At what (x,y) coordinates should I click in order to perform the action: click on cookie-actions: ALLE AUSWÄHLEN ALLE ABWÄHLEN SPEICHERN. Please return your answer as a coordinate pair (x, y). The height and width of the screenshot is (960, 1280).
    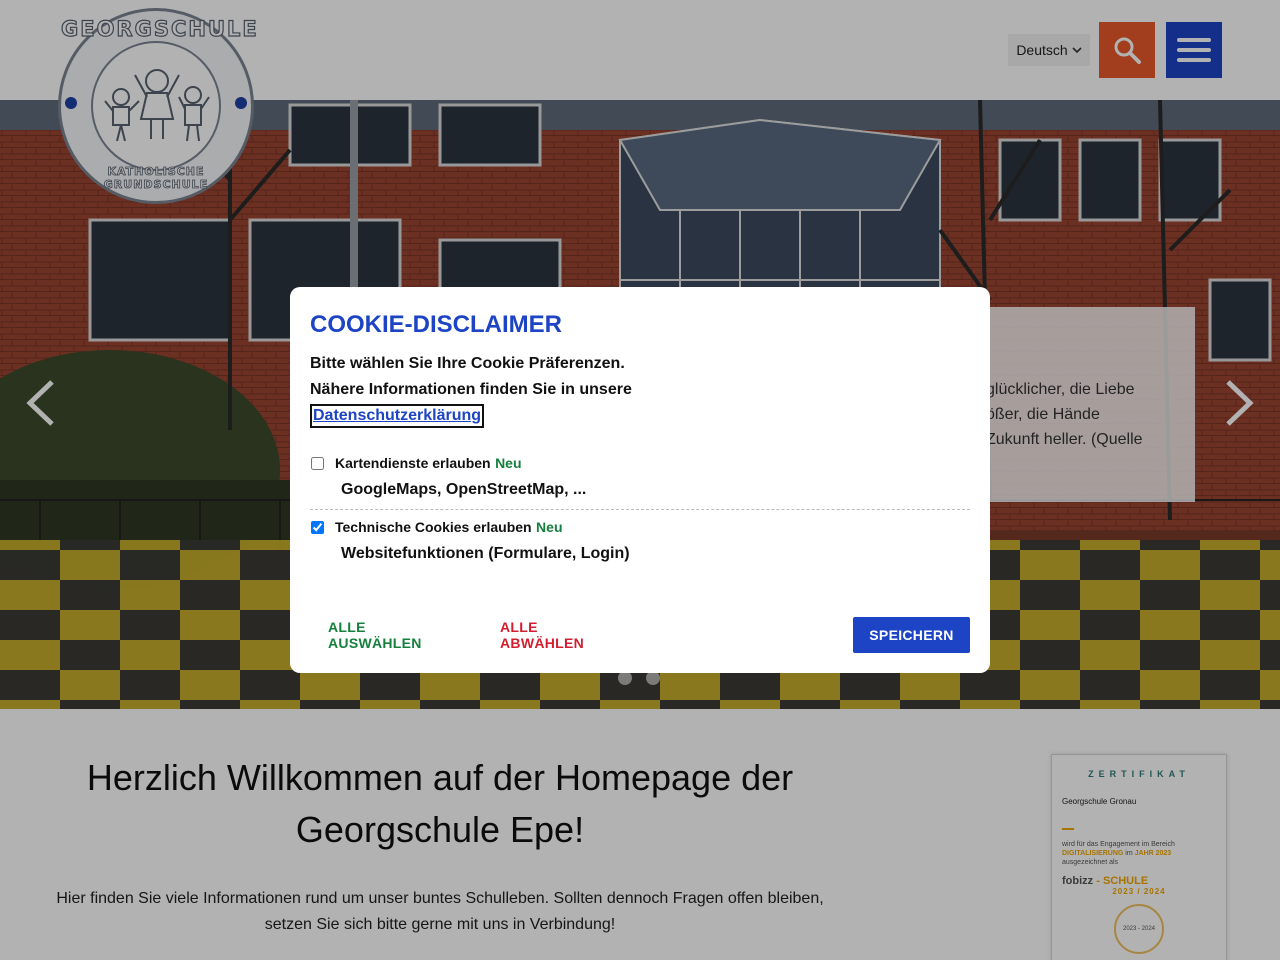
    Looking at the image, I should click on (640, 635).